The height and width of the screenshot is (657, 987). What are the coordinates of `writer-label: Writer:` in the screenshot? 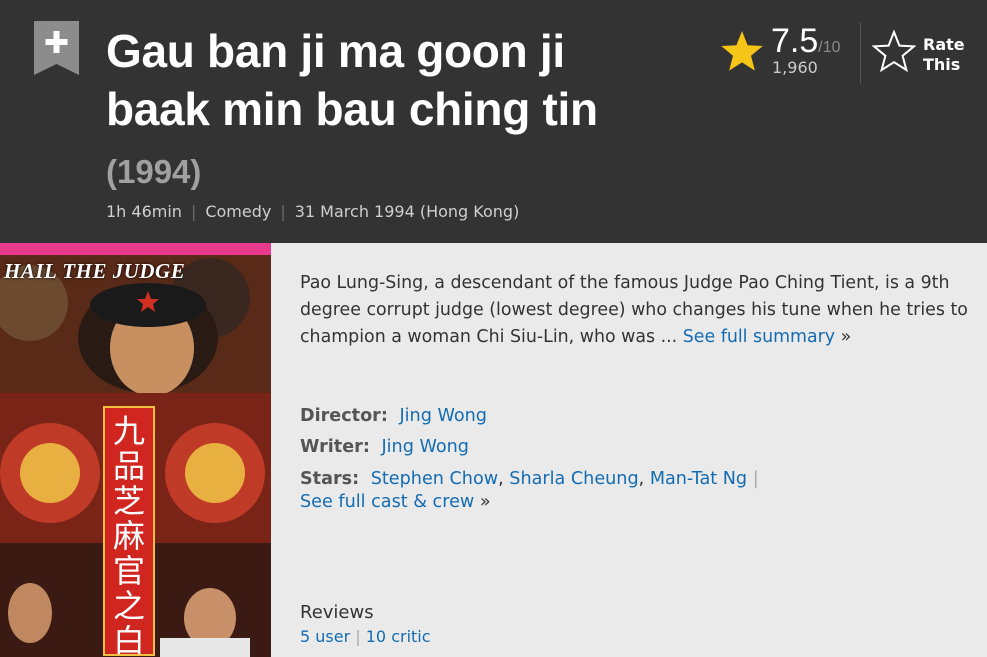 It's located at (335, 447).